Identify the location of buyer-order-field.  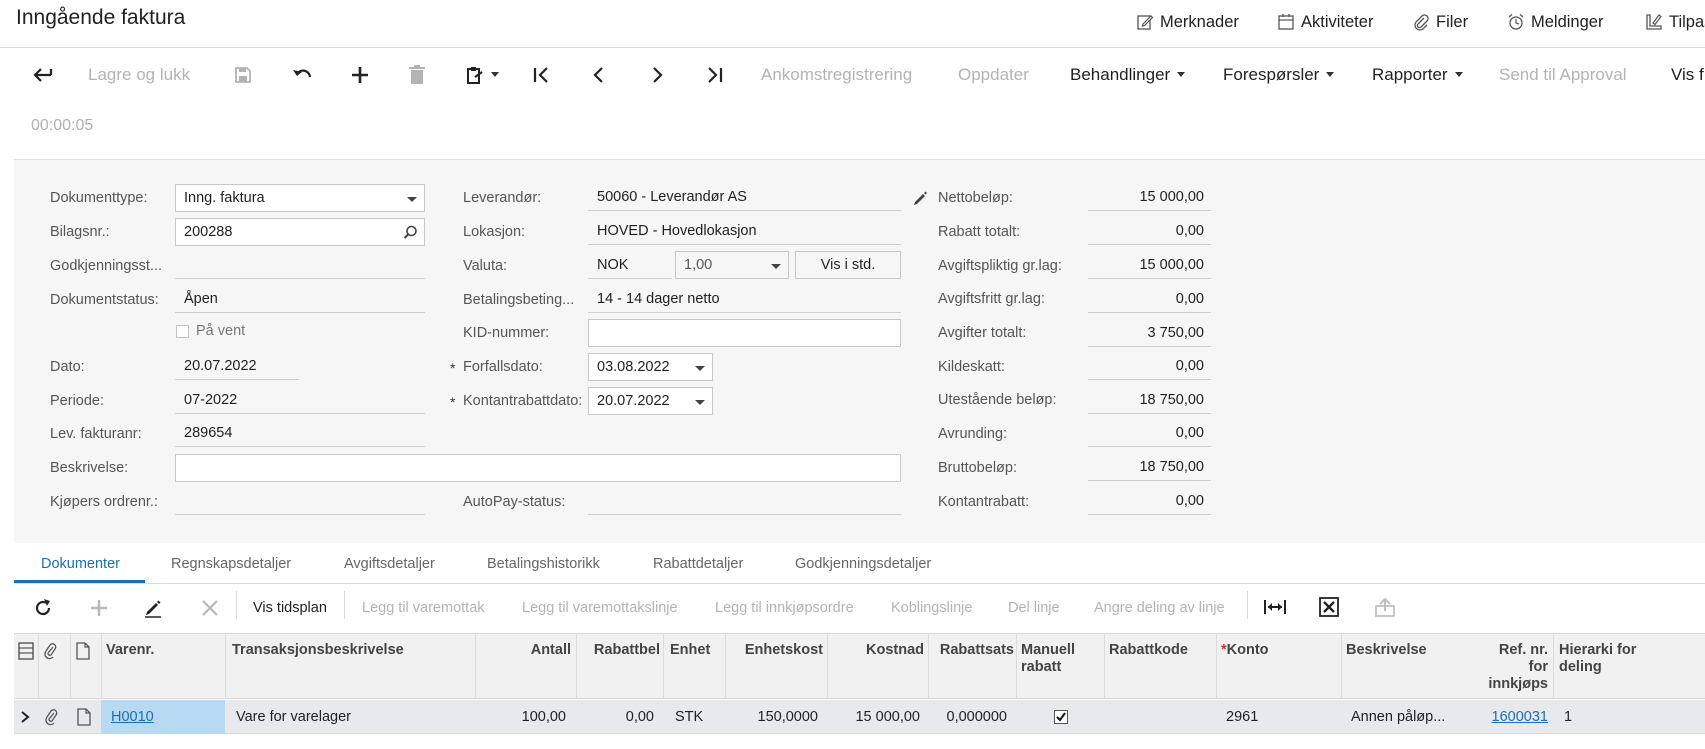
(300, 501).